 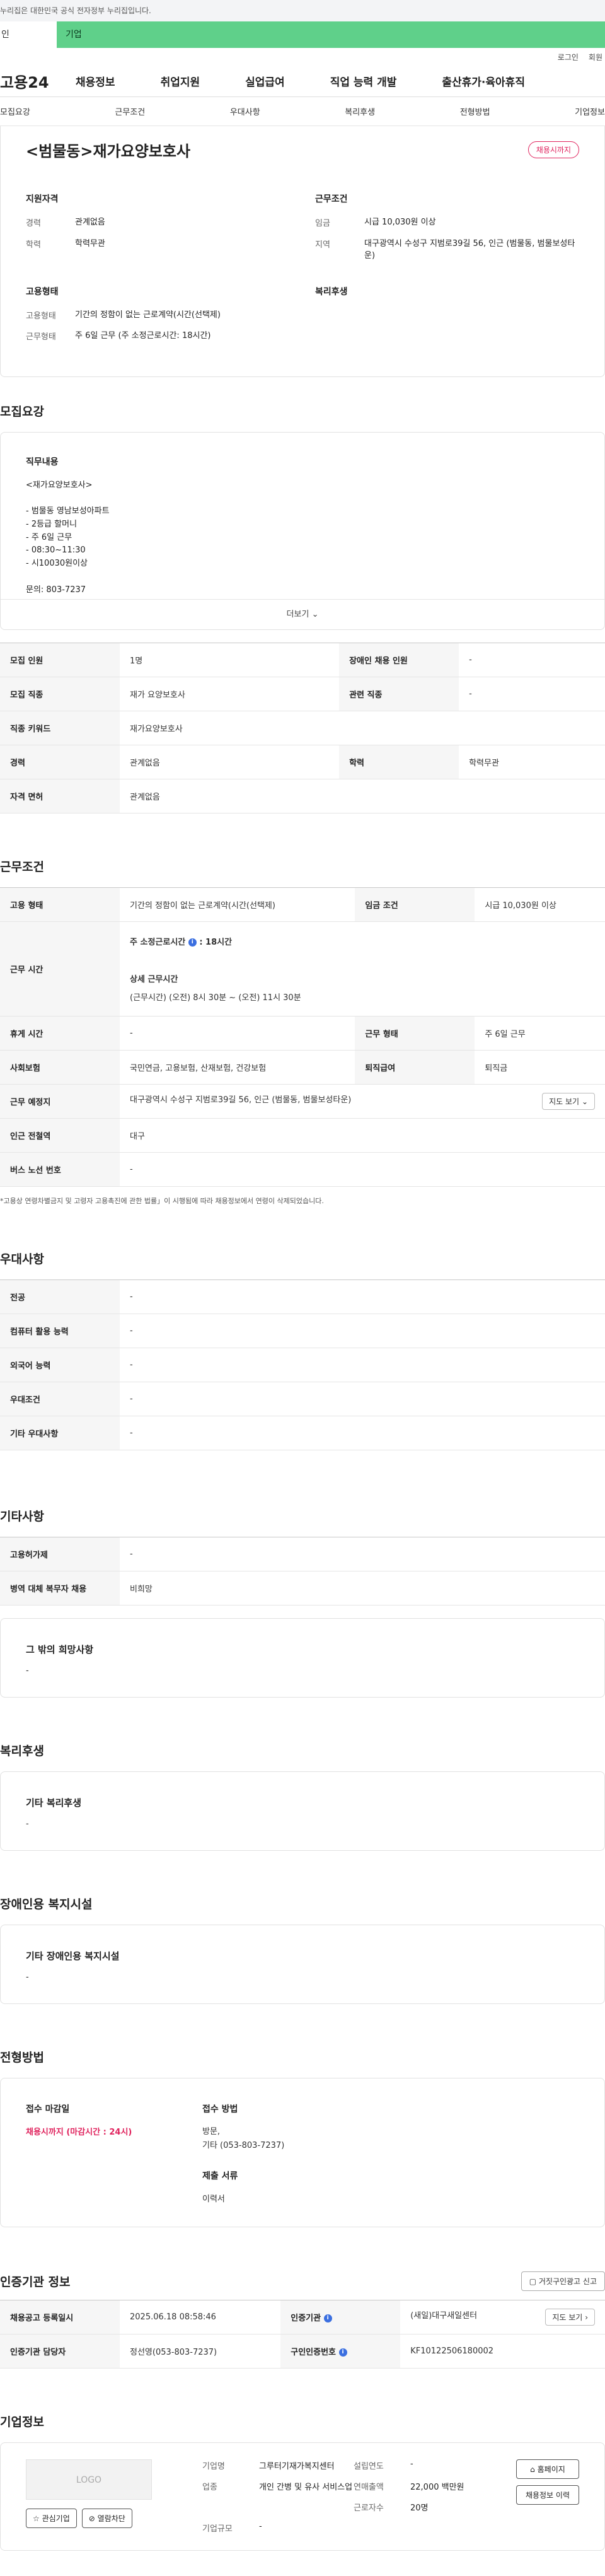 I want to click on cell-key: 전공, so click(x=60, y=1297).